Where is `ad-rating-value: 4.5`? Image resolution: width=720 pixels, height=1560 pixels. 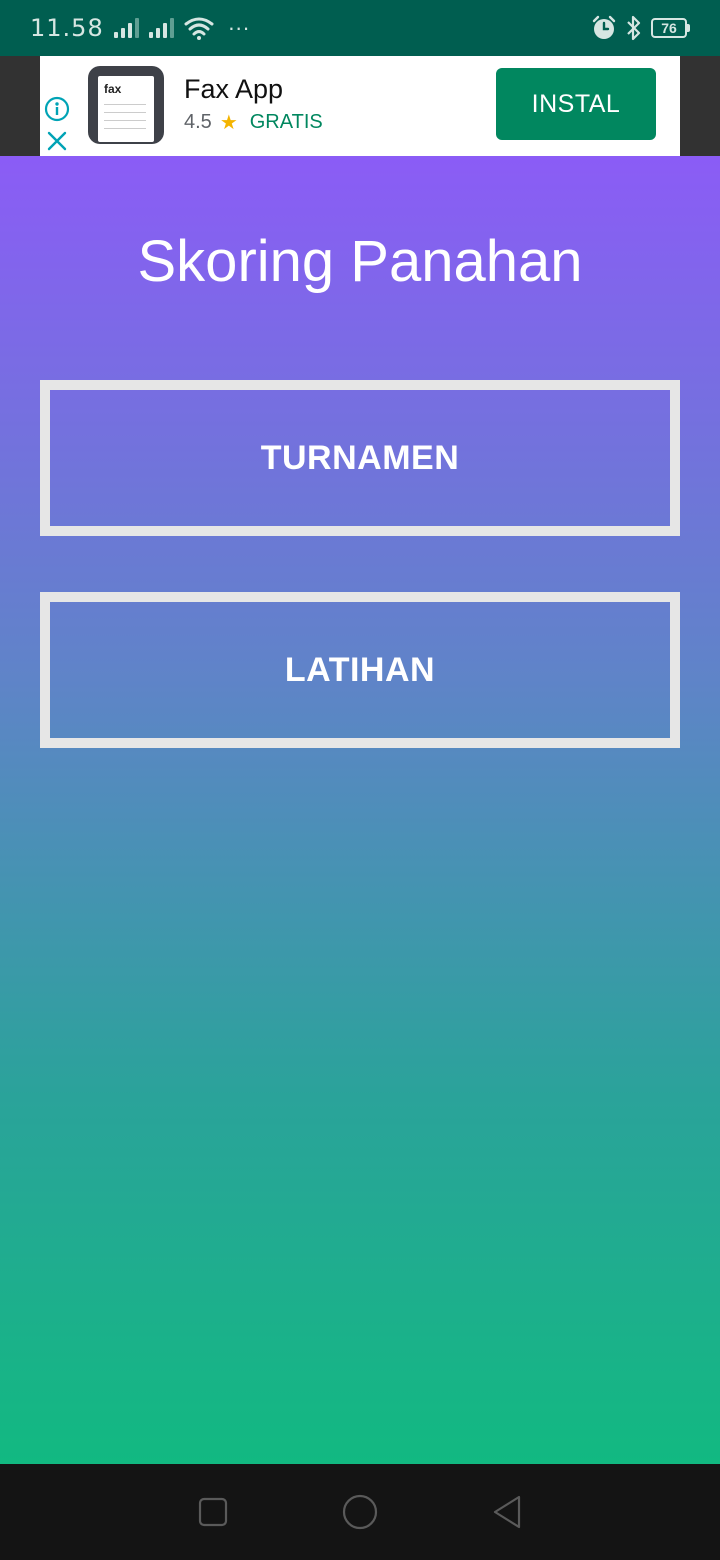 ad-rating-value: 4.5 is located at coordinates (198, 122).